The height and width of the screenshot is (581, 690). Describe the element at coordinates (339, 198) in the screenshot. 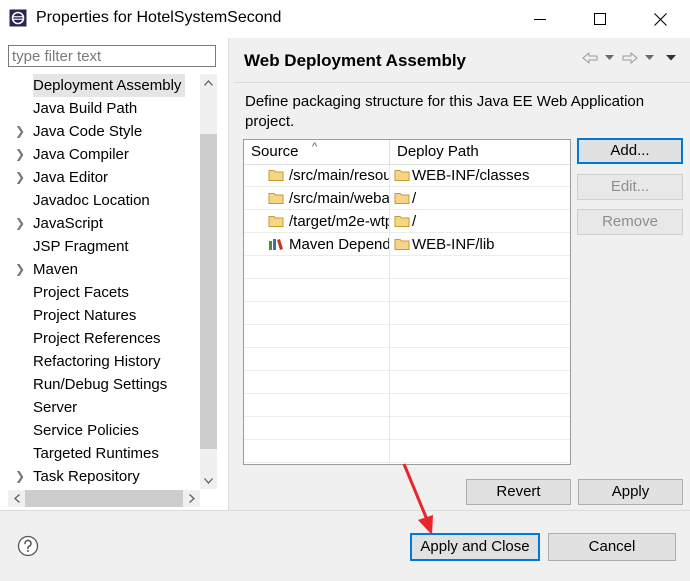

I see `source-cell: /src/main/webapp` at that location.